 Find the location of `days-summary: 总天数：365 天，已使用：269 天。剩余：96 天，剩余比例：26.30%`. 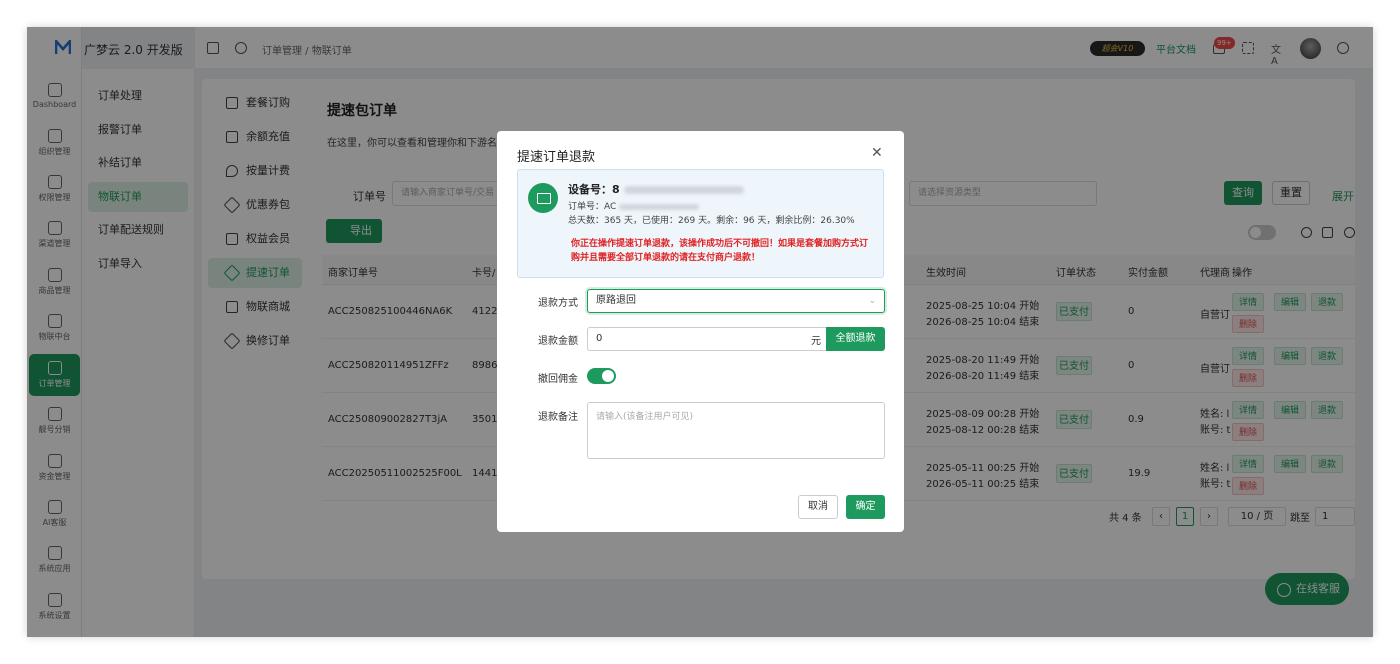

days-summary: 总天数：365 天，已使用：269 天。剩余：96 天，剩余比例：26.30% is located at coordinates (711, 221).